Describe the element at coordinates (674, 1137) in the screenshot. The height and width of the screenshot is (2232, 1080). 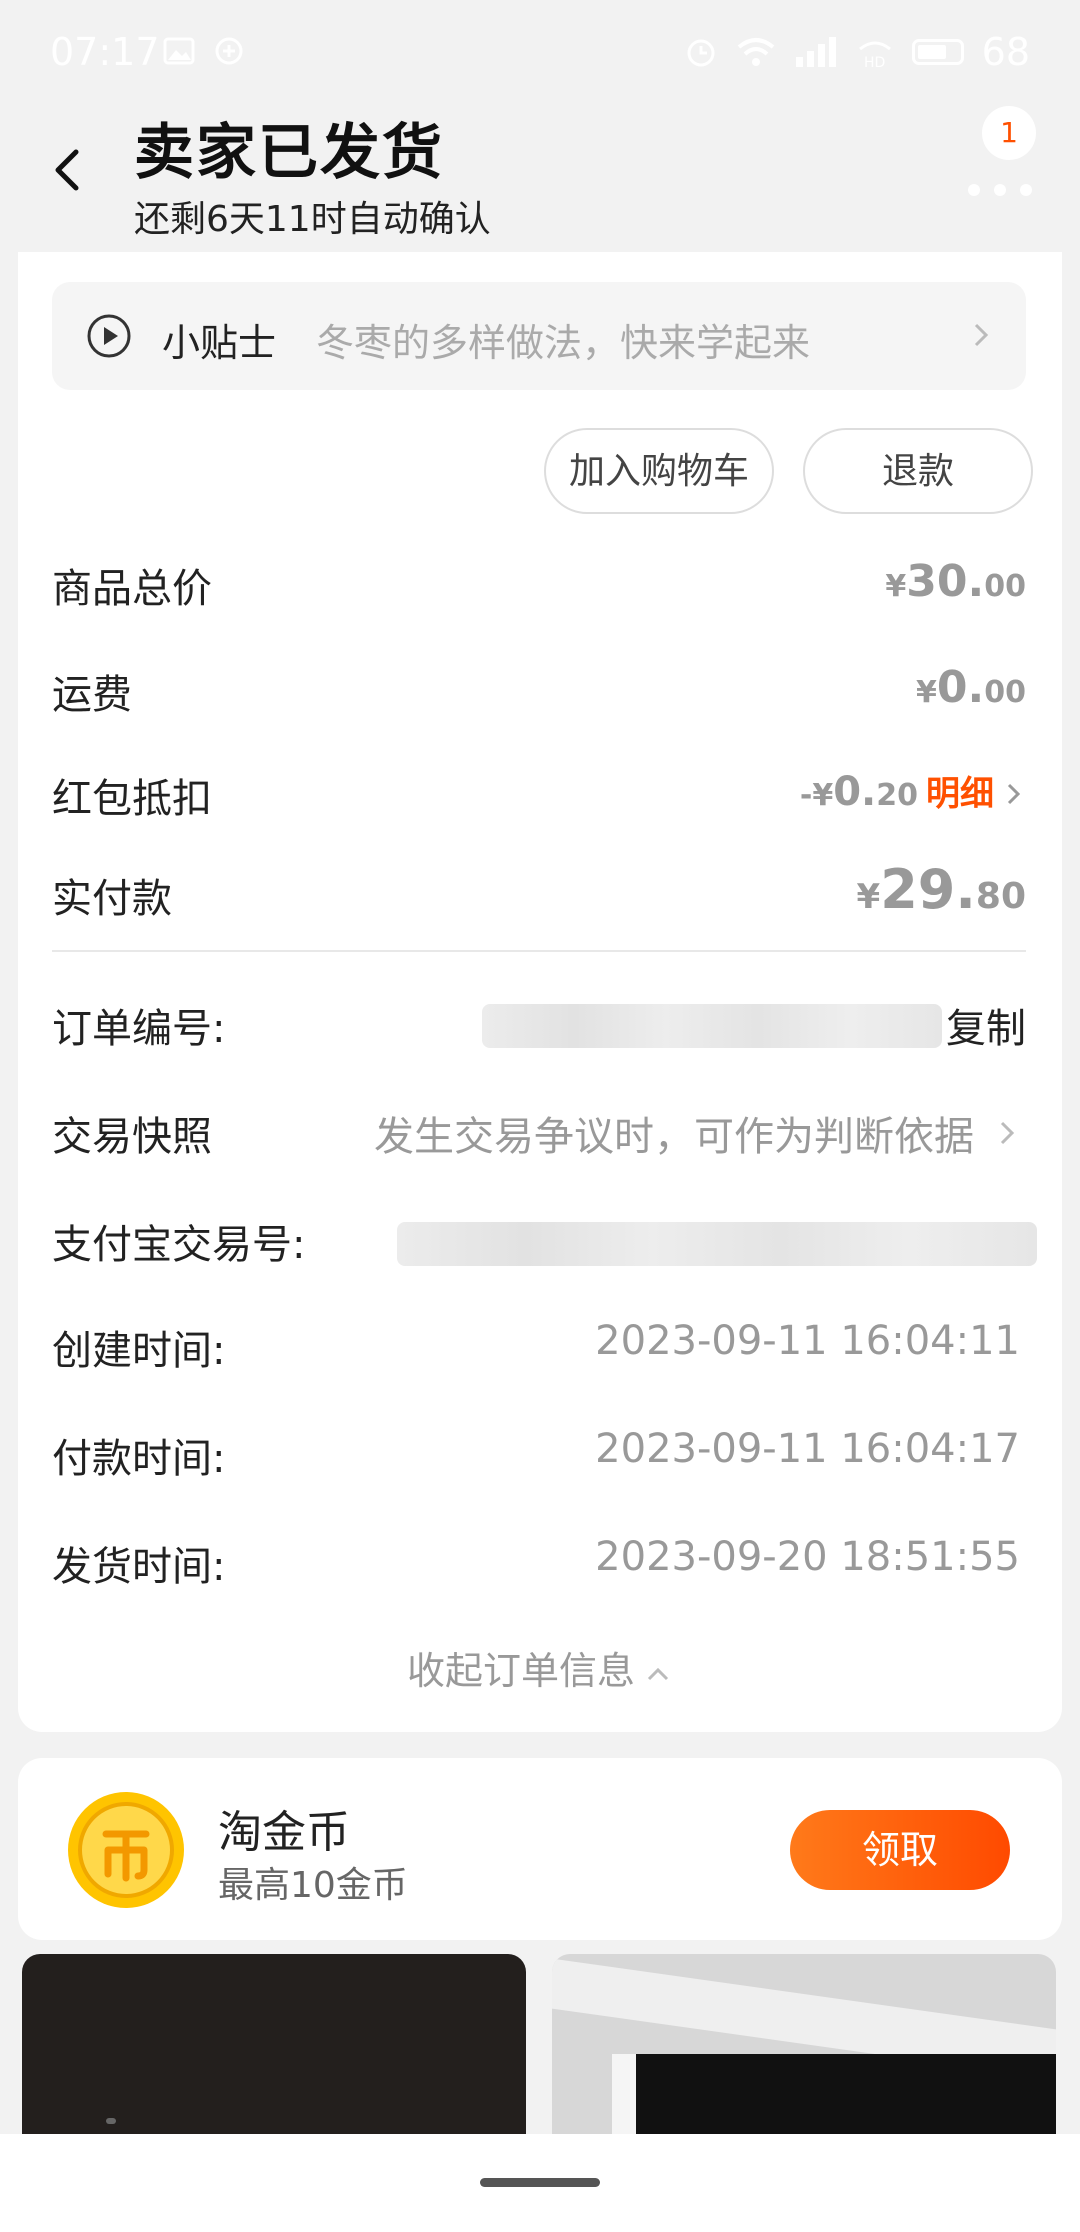
I see `trade-snapshot-text: 发生交易争议时，可作为判断依据` at that location.